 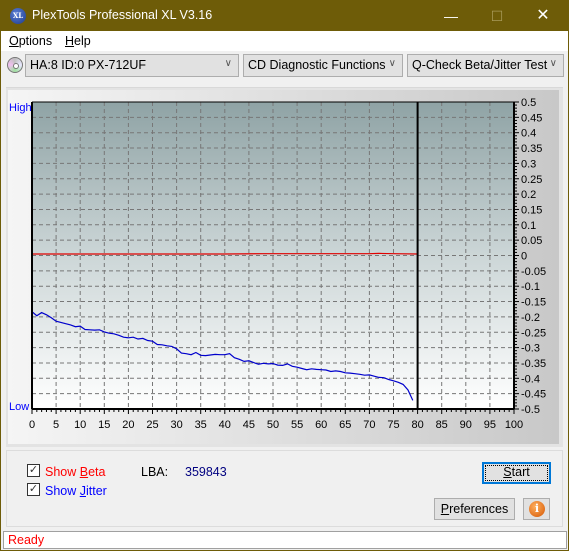 I want to click on x-tick-label: 60, so click(x=321, y=425).